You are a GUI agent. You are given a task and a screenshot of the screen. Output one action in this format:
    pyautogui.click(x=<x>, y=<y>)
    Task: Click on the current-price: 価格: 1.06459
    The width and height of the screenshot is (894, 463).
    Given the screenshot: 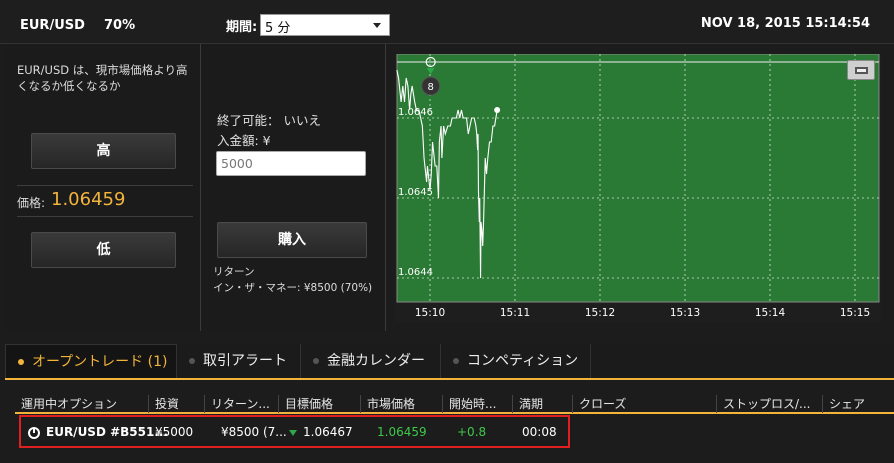 What is the action you would take?
    pyautogui.click(x=105, y=201)
    